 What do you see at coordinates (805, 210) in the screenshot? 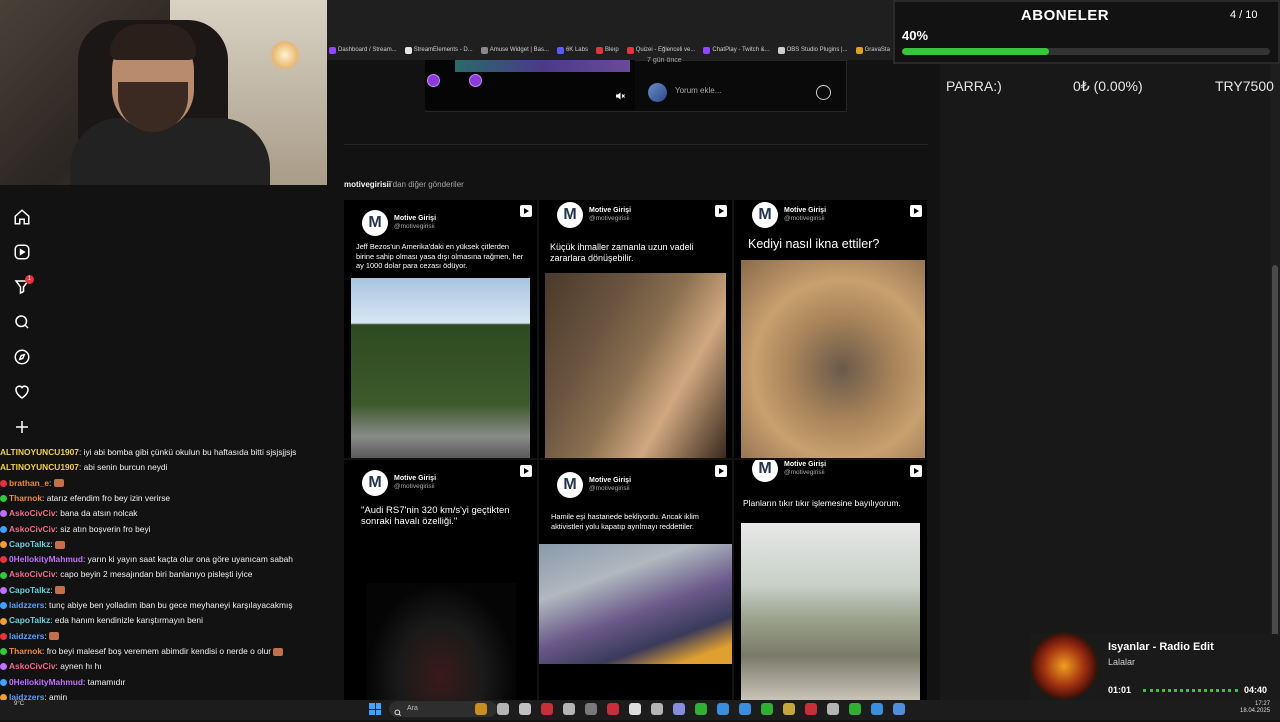
I see `account-name: Motive Girişi` at bounding box center [805, 210].